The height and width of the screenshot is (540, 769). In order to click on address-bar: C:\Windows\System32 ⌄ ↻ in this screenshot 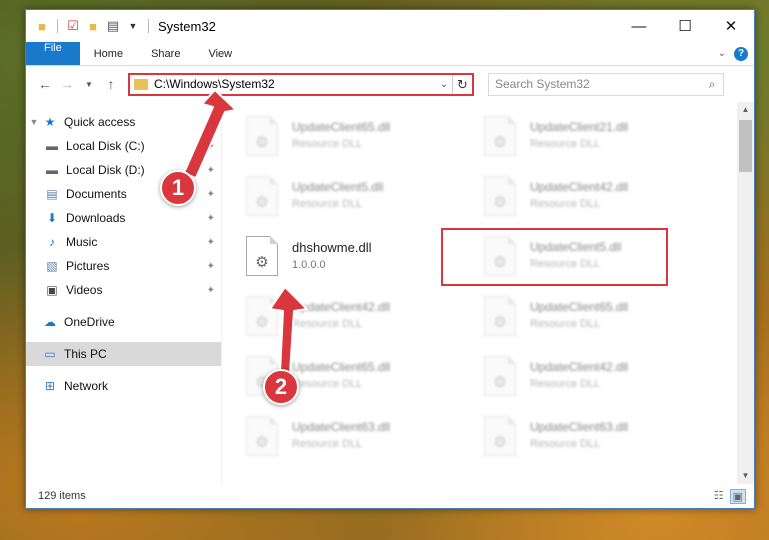, I will do `click(301, 84)`.